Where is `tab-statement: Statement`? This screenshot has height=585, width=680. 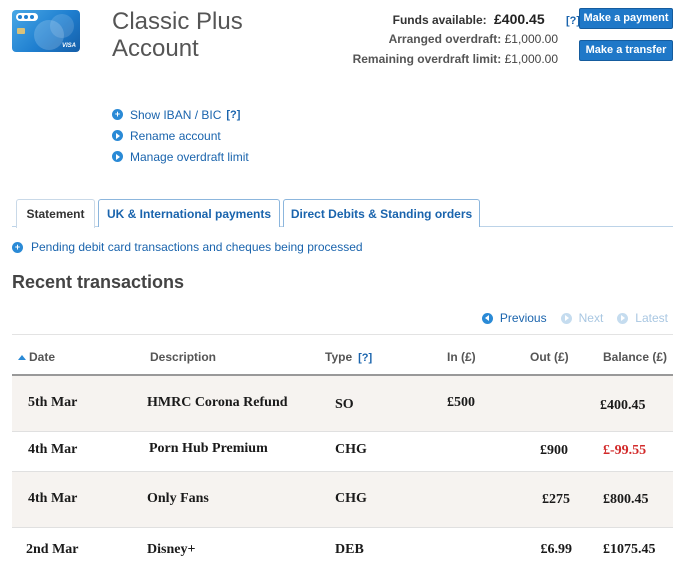 tab-statement: Statement is located at coordinates (55, 213).